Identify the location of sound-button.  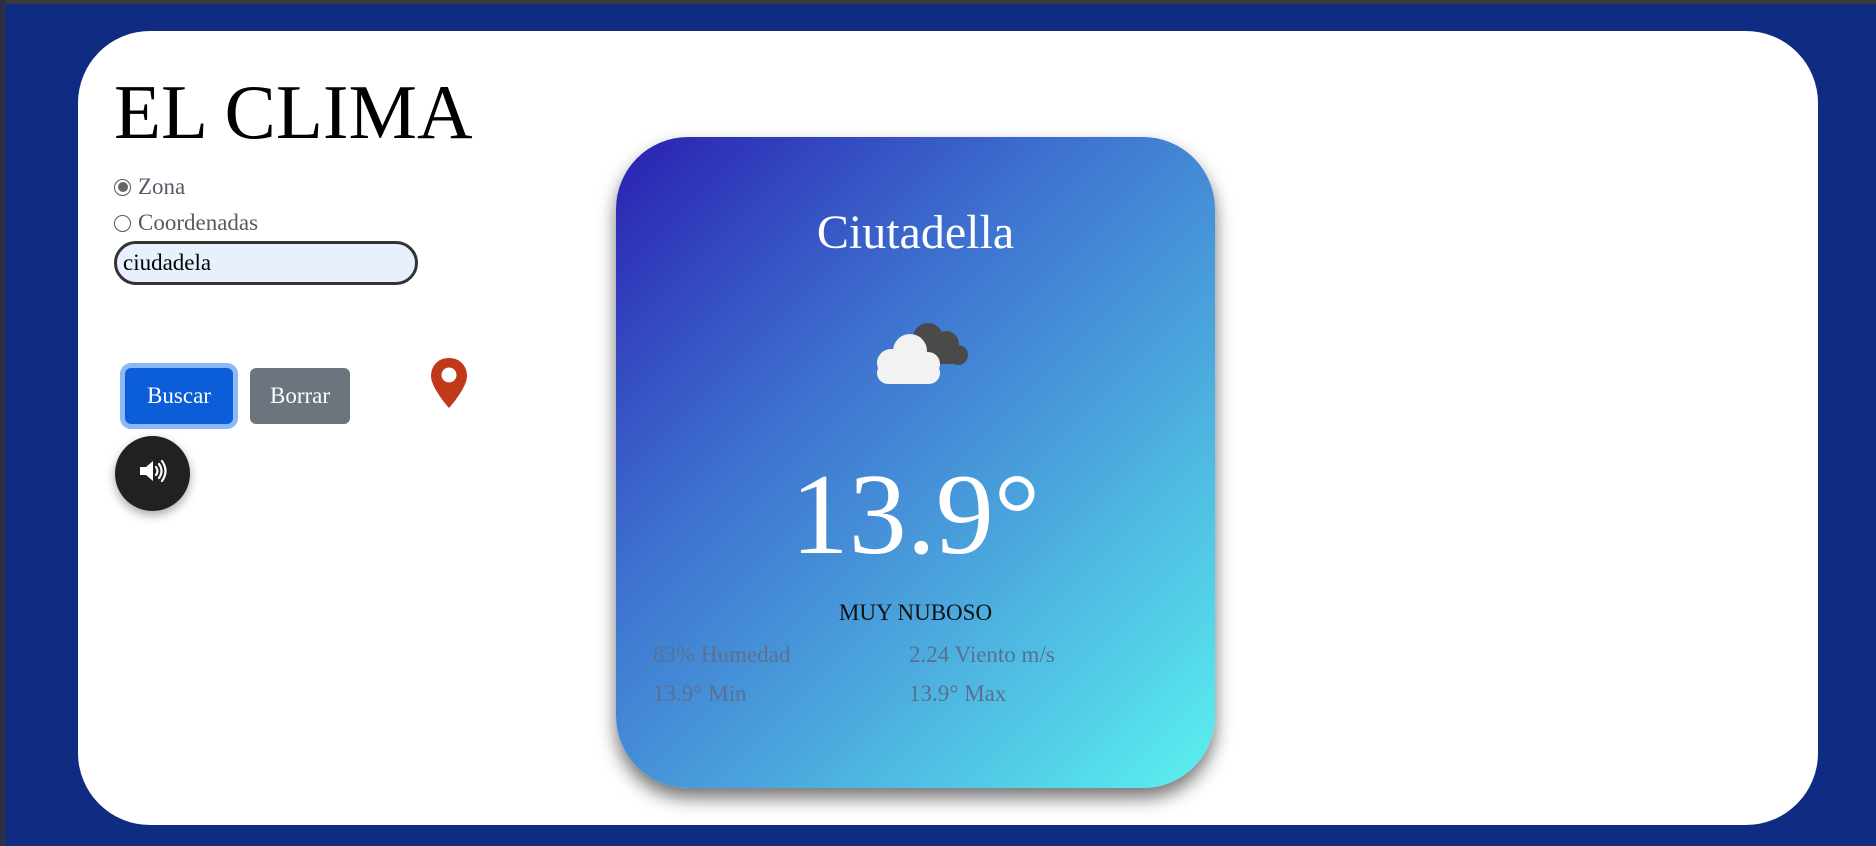
(152, 473).